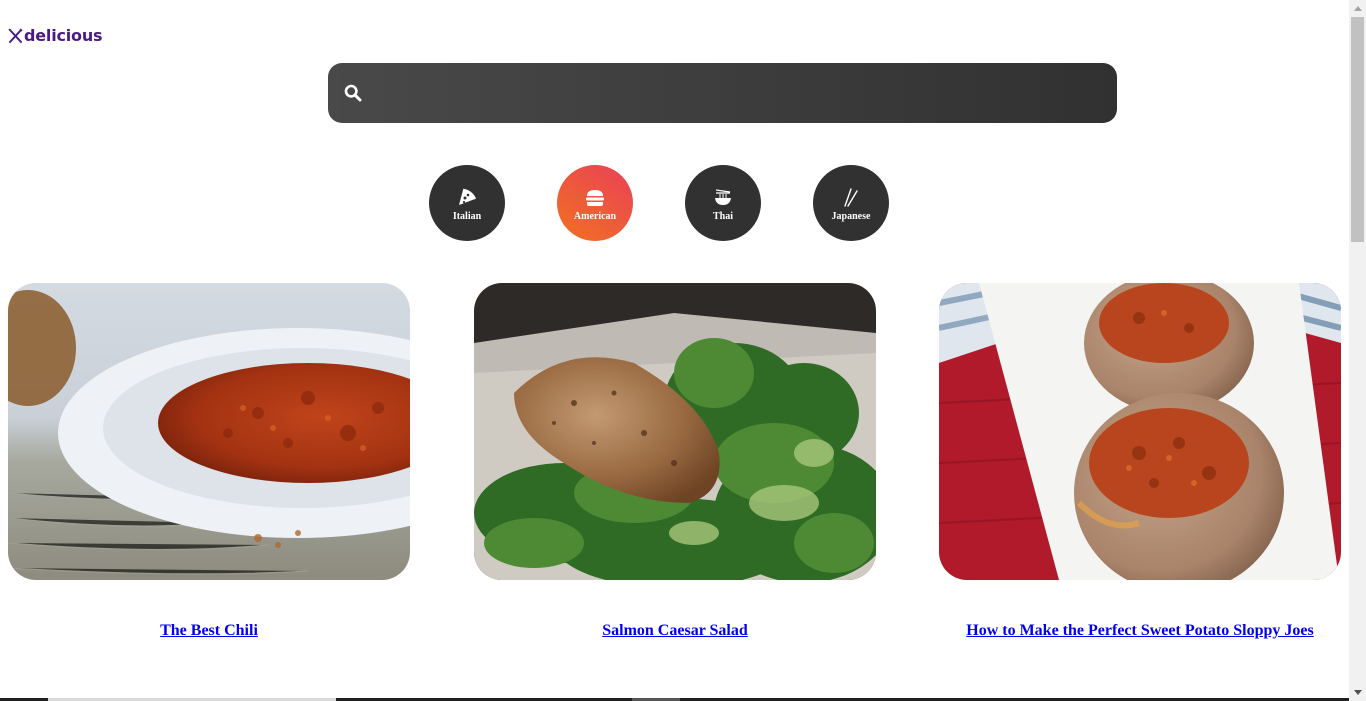 The width and height of the screenshot is (1366, 701). Describe the element at coordinates (1357, 8) in the screenshot. I see `scroll-up-arrow-icon` at that location.